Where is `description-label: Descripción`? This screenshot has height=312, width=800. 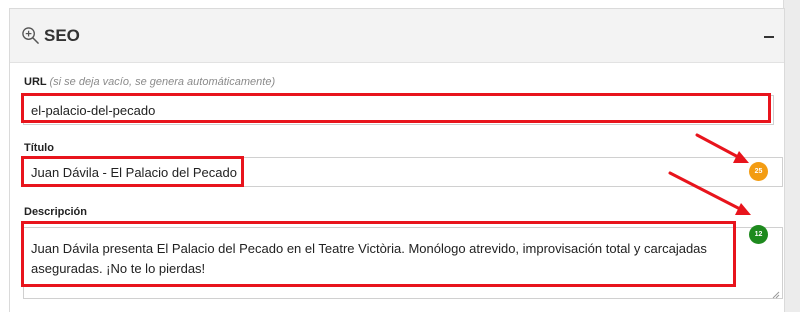
description-label: Descripción is located at coordinates (55, 212).